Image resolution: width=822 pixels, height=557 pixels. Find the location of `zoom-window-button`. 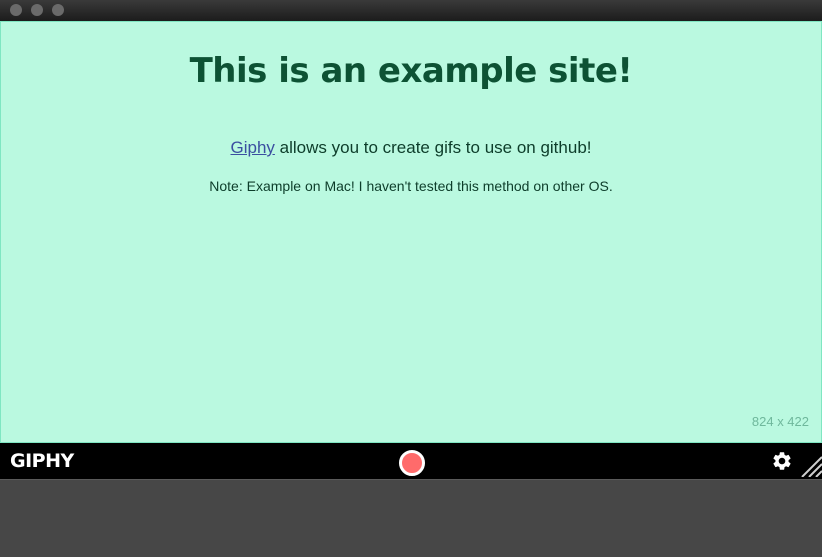

zoom-window-button is located at coordinates (58, 10).